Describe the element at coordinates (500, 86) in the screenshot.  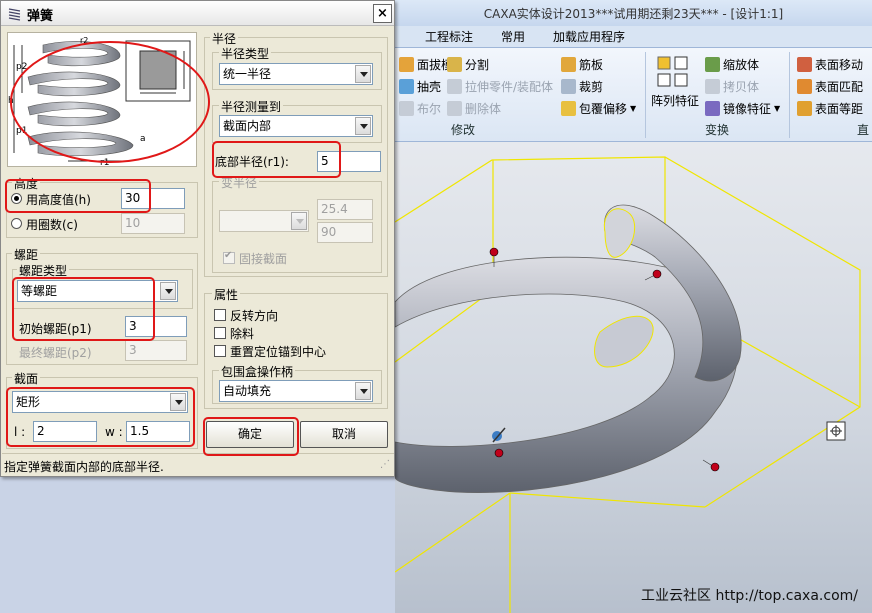
I see `extrude-part-button: 拉伸零件/装配体` at that location.